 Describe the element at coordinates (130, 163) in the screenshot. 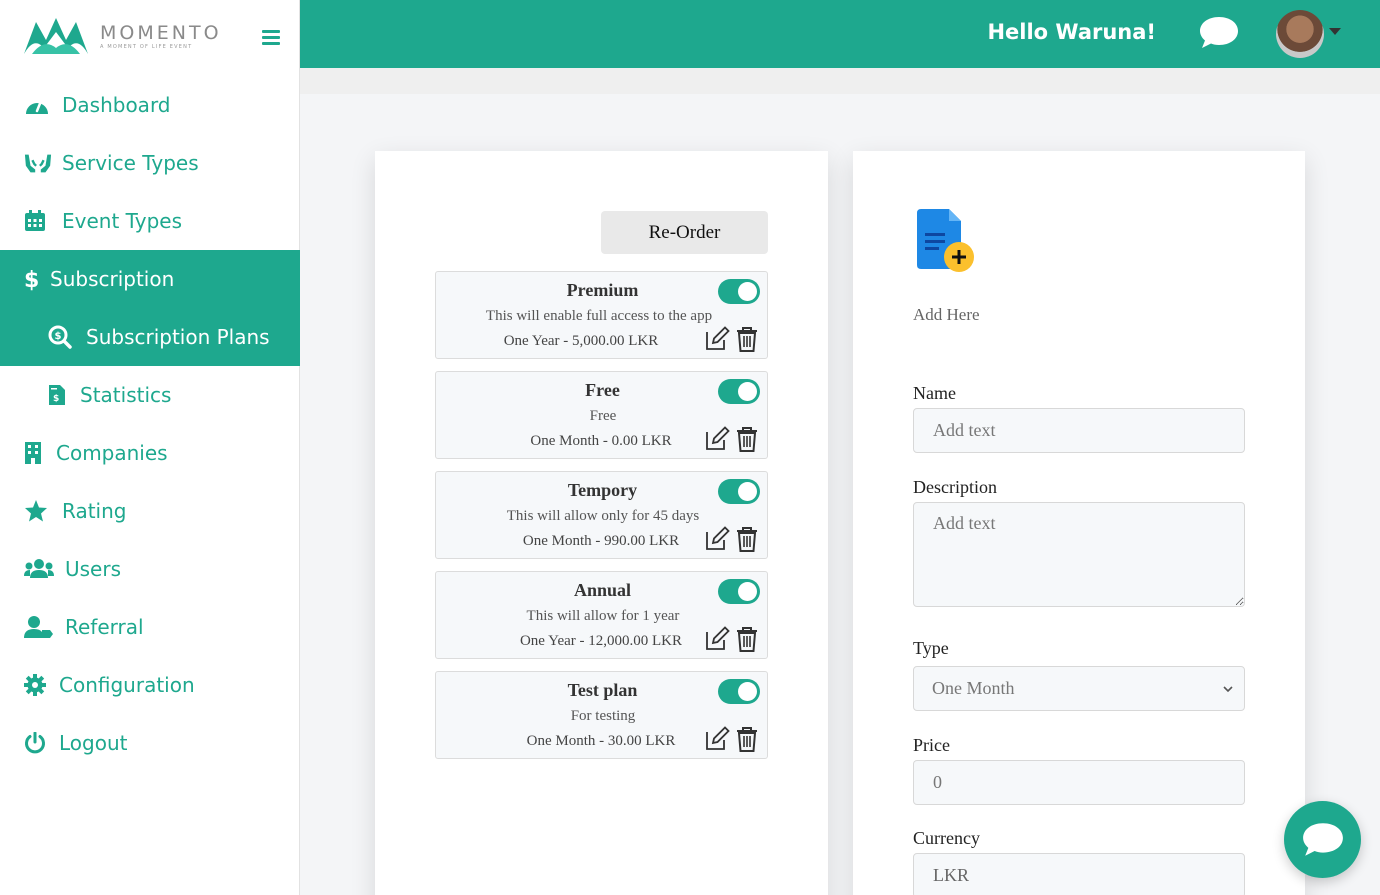

I see `sidebar-item-label: Service Types` at that location.